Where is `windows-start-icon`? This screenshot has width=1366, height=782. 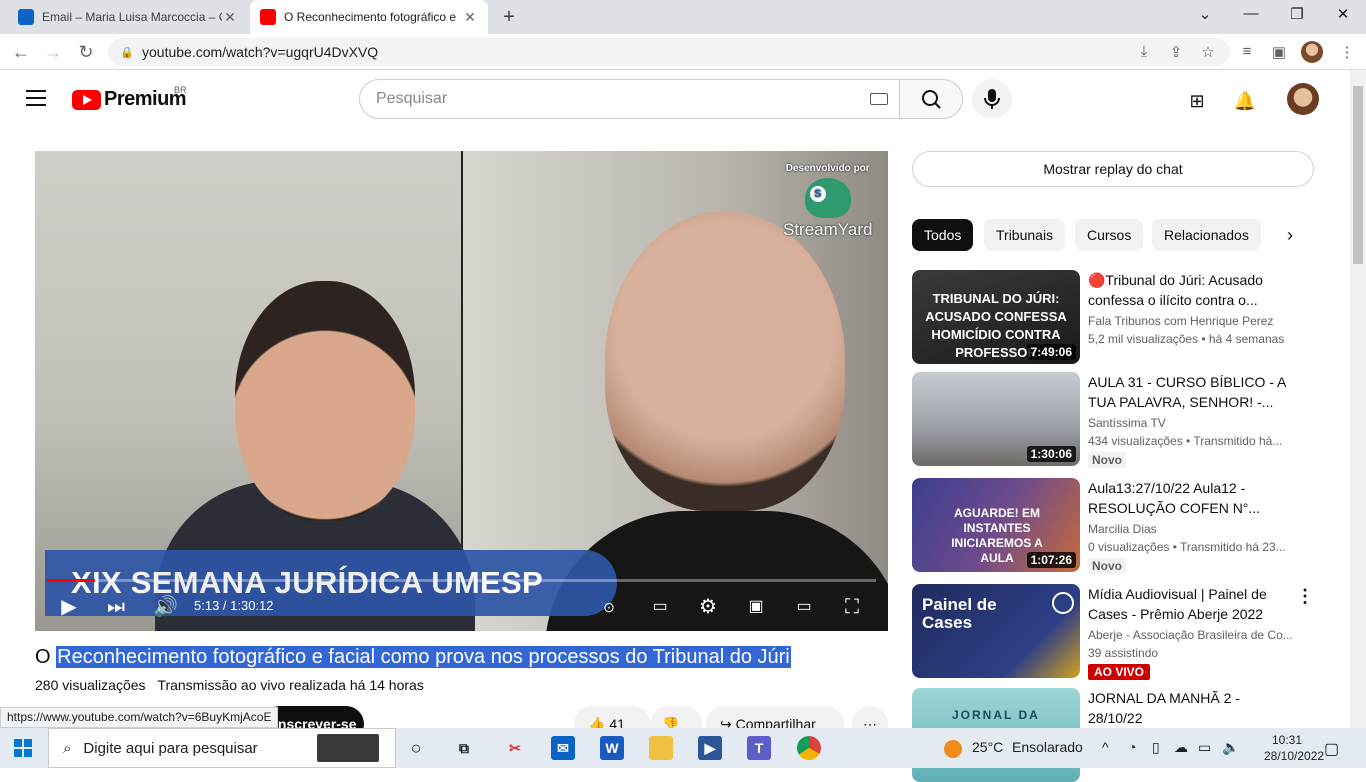
windows-start-icon is located at coordinates (23, 748).